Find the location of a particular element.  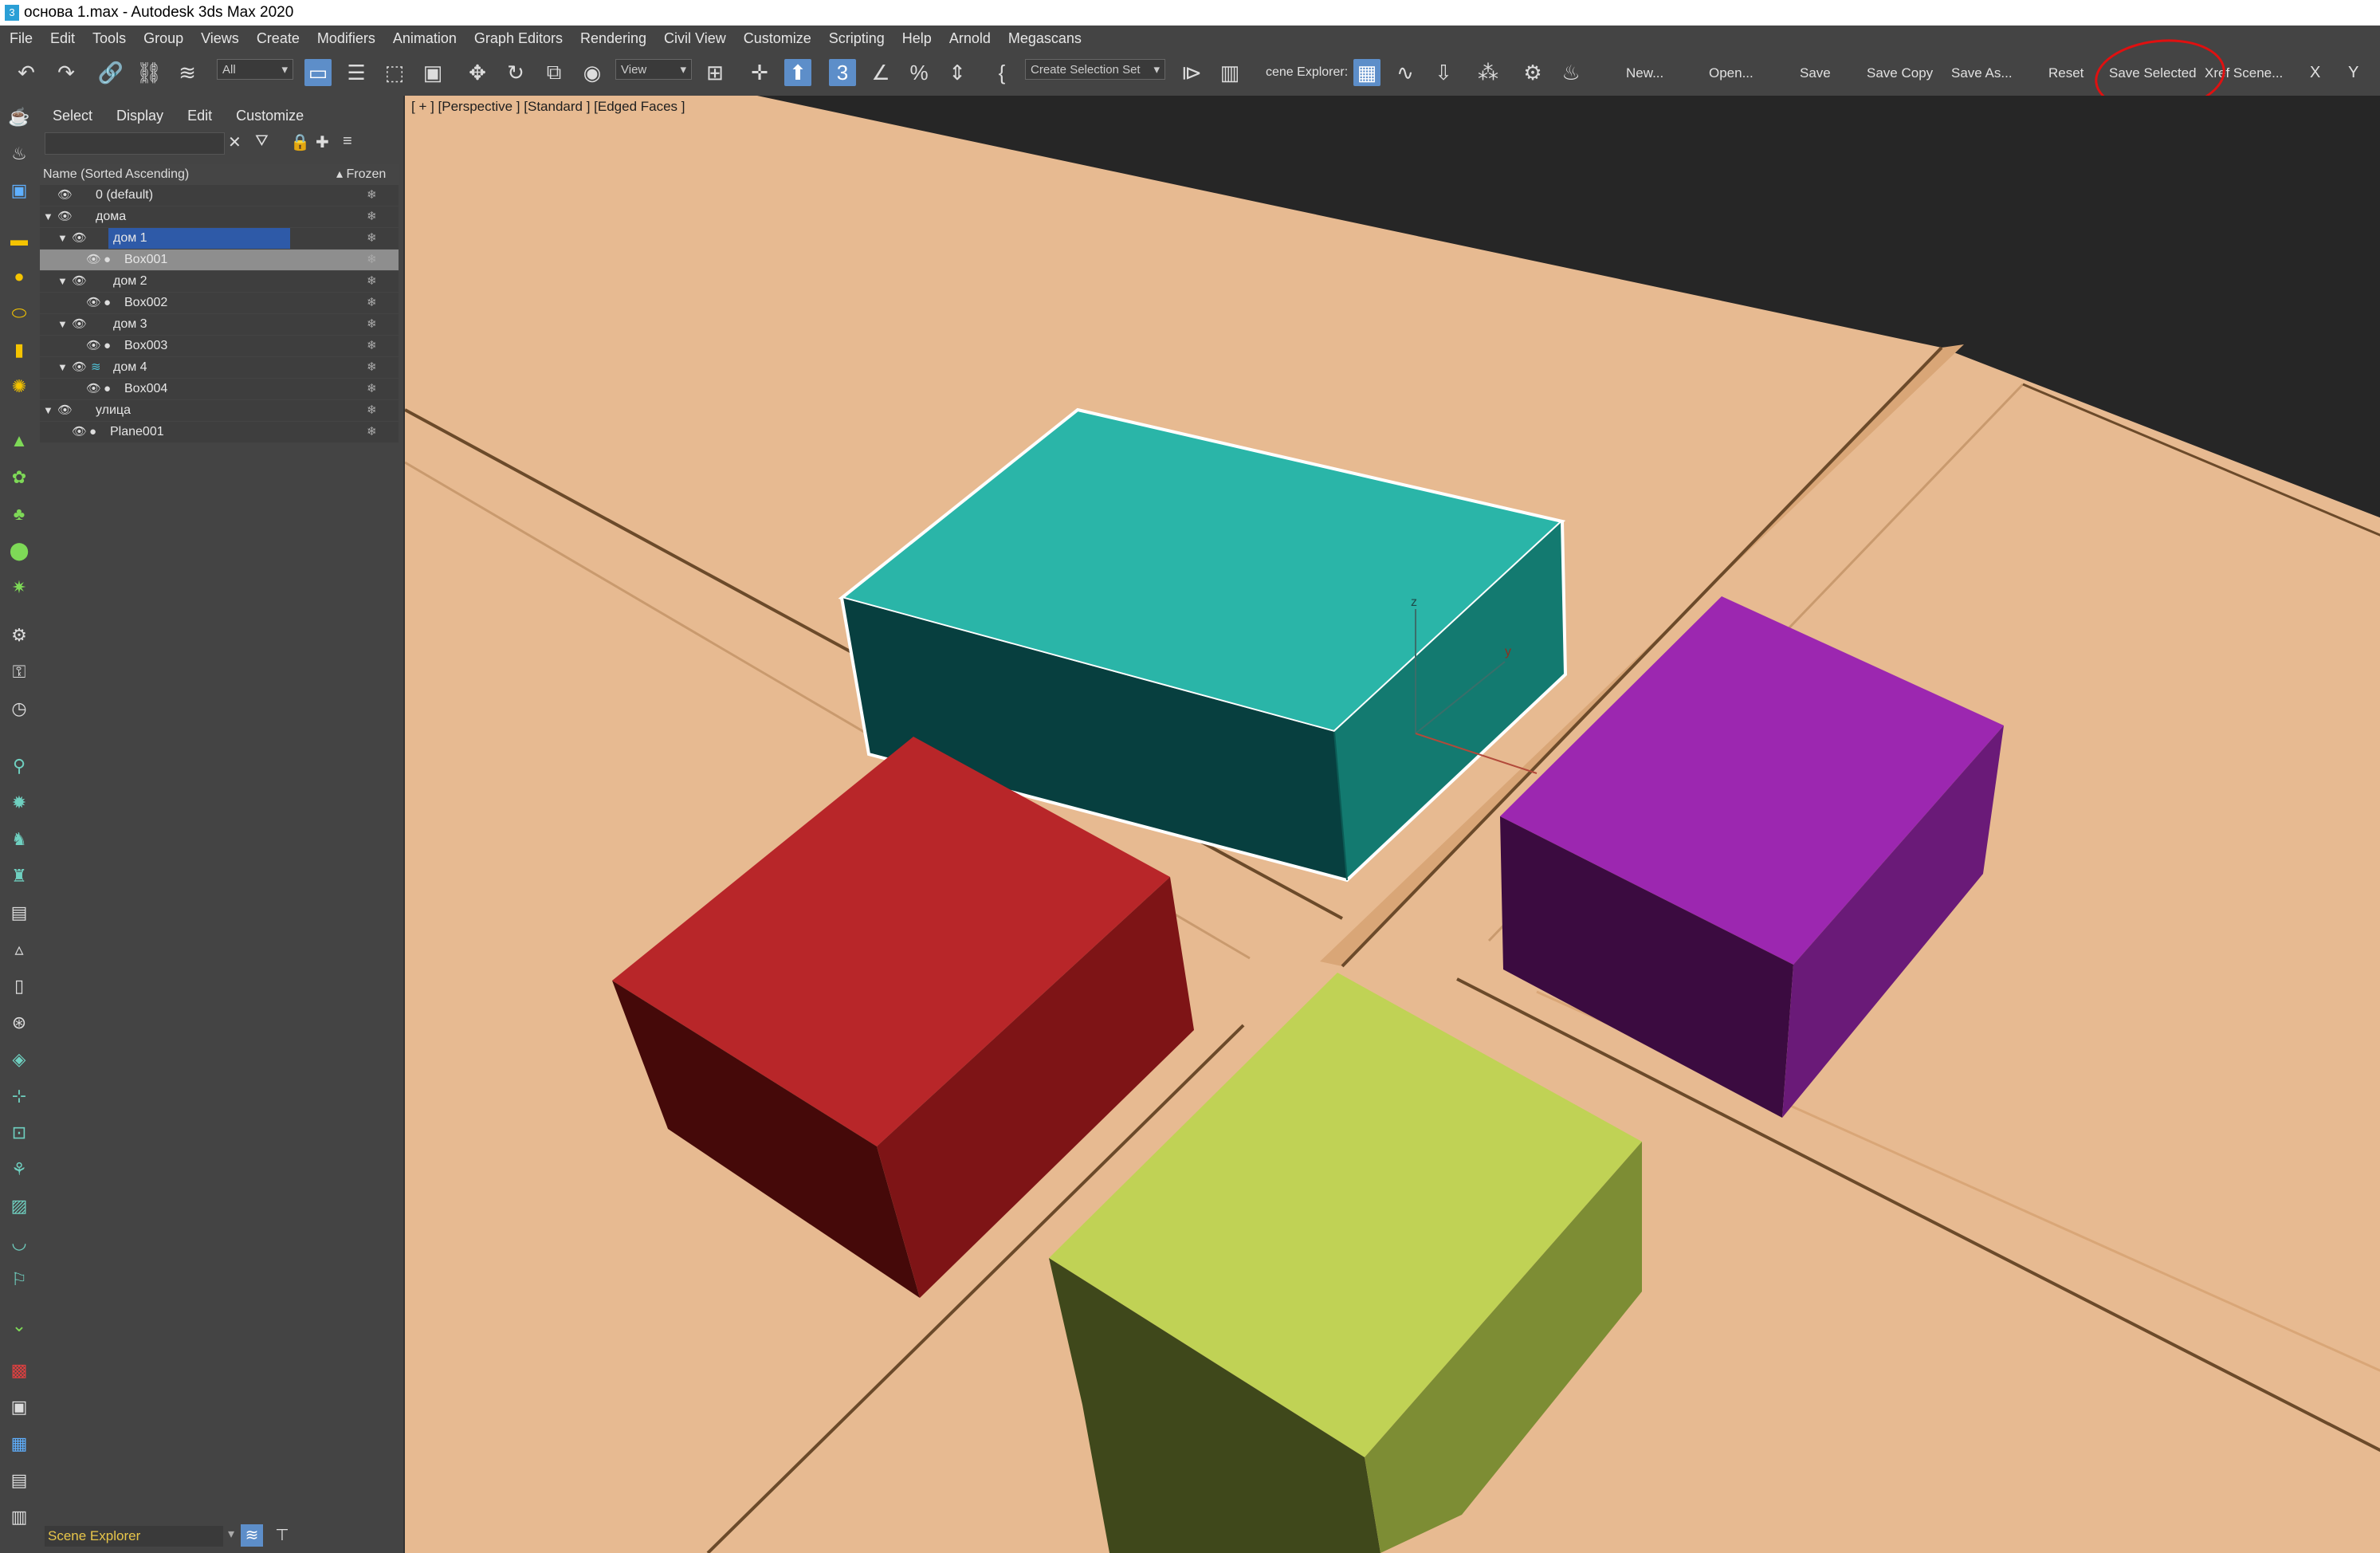

percent-snap-icon: % is located at coordinates (919, 72).